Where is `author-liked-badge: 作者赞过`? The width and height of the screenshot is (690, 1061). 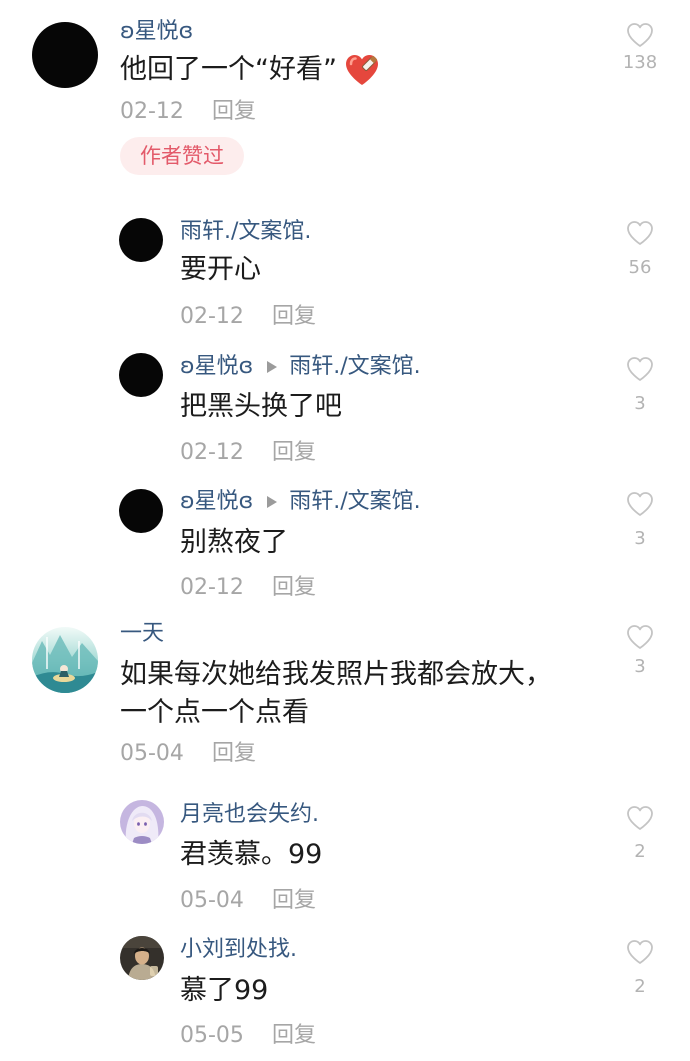 author-liked-badge: 作者赞过 is located at coordinates (182, 156).